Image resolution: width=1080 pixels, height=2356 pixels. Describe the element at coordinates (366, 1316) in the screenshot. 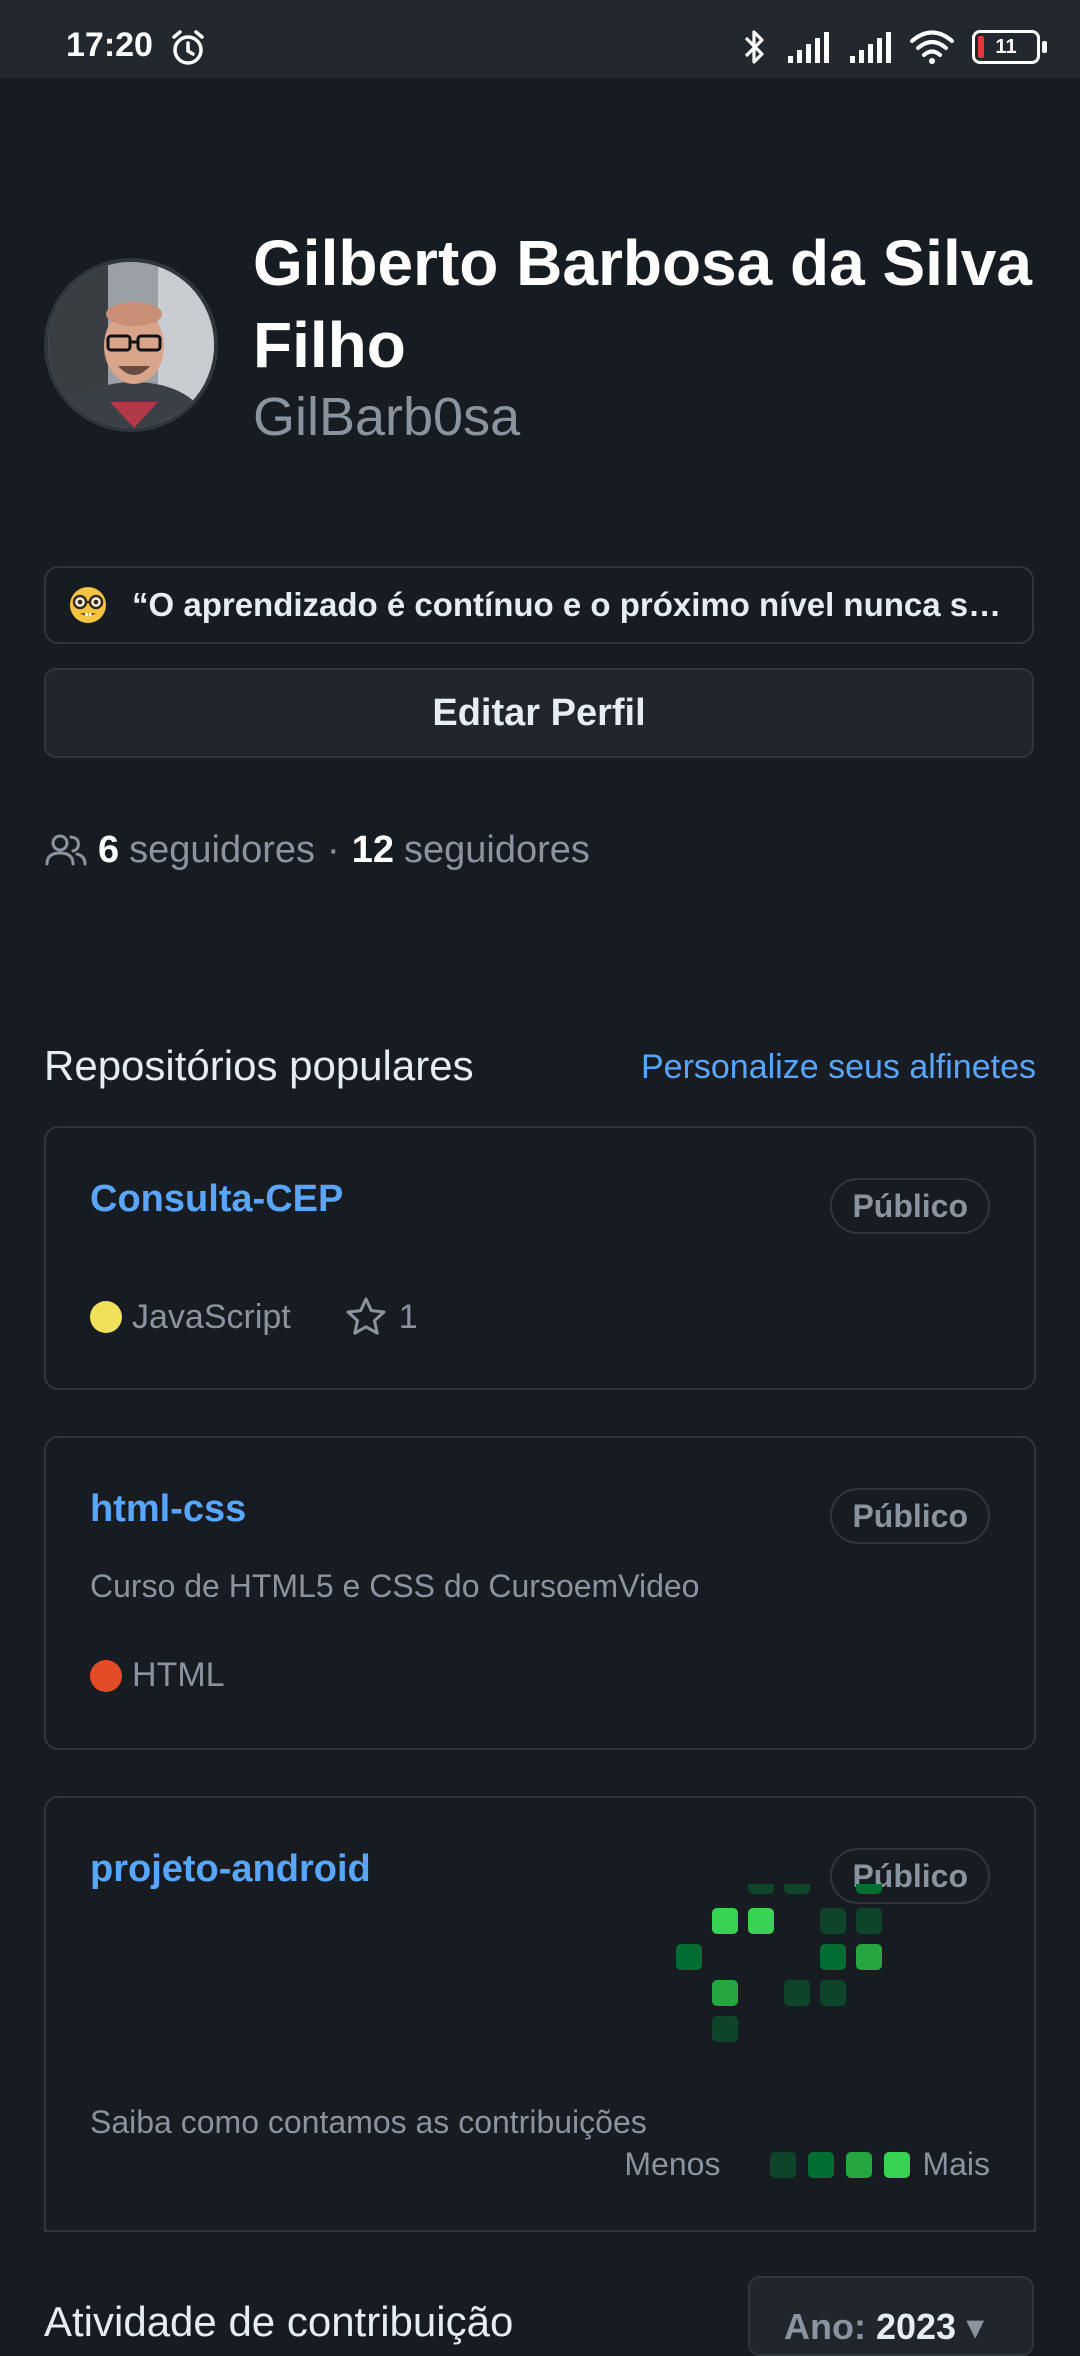

I see `star-icon` at that location.